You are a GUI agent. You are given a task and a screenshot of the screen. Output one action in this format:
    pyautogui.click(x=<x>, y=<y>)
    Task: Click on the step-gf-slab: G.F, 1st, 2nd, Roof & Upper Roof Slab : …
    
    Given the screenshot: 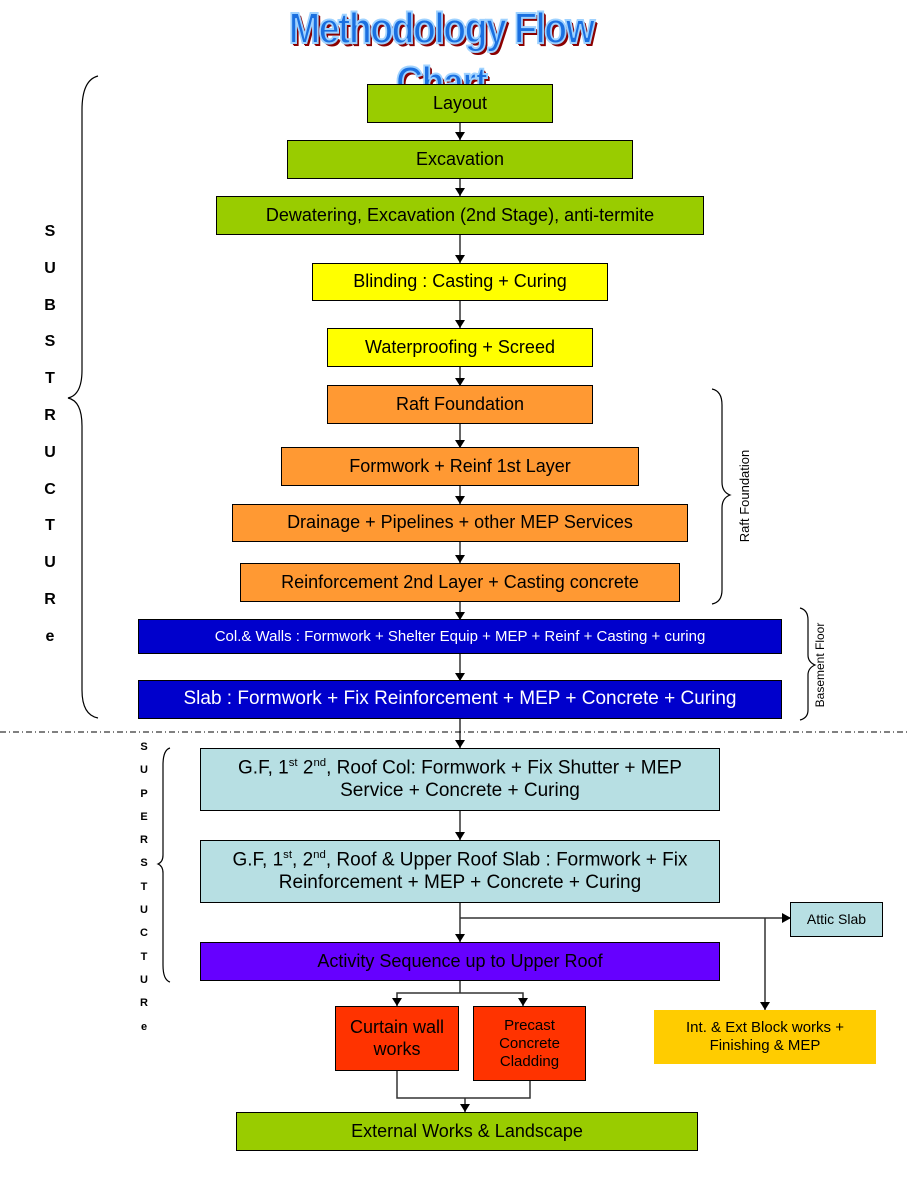 What is the action you would take?
    pyautogui.click(x=460, y=871)
    